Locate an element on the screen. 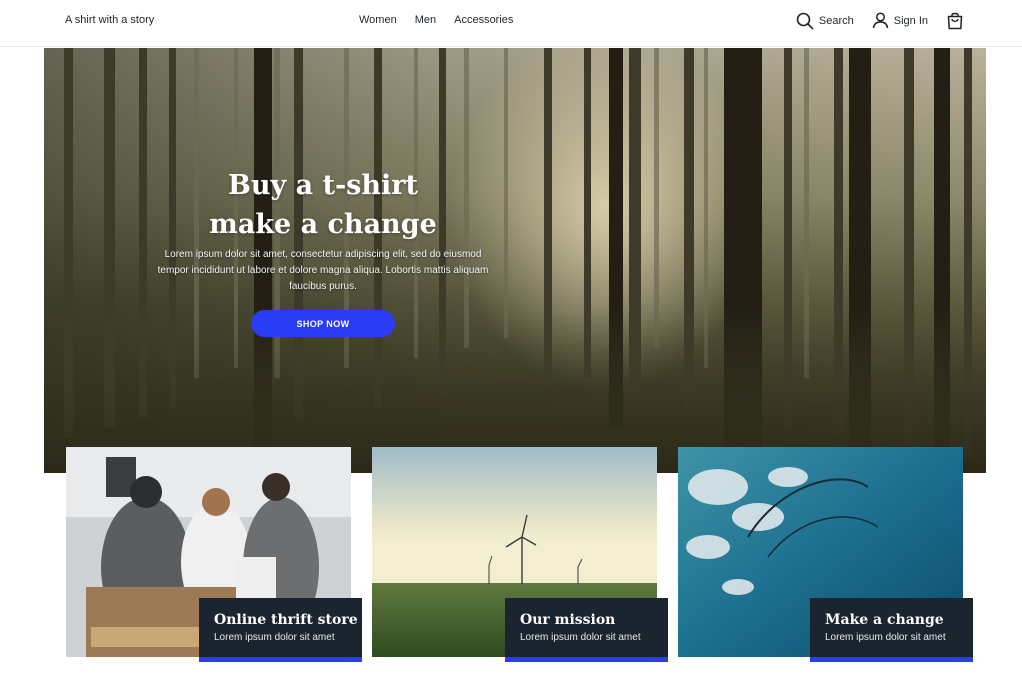 This screenshot has height=687, width=1022. card-title: Our mission is located at coordinates (568, 620).